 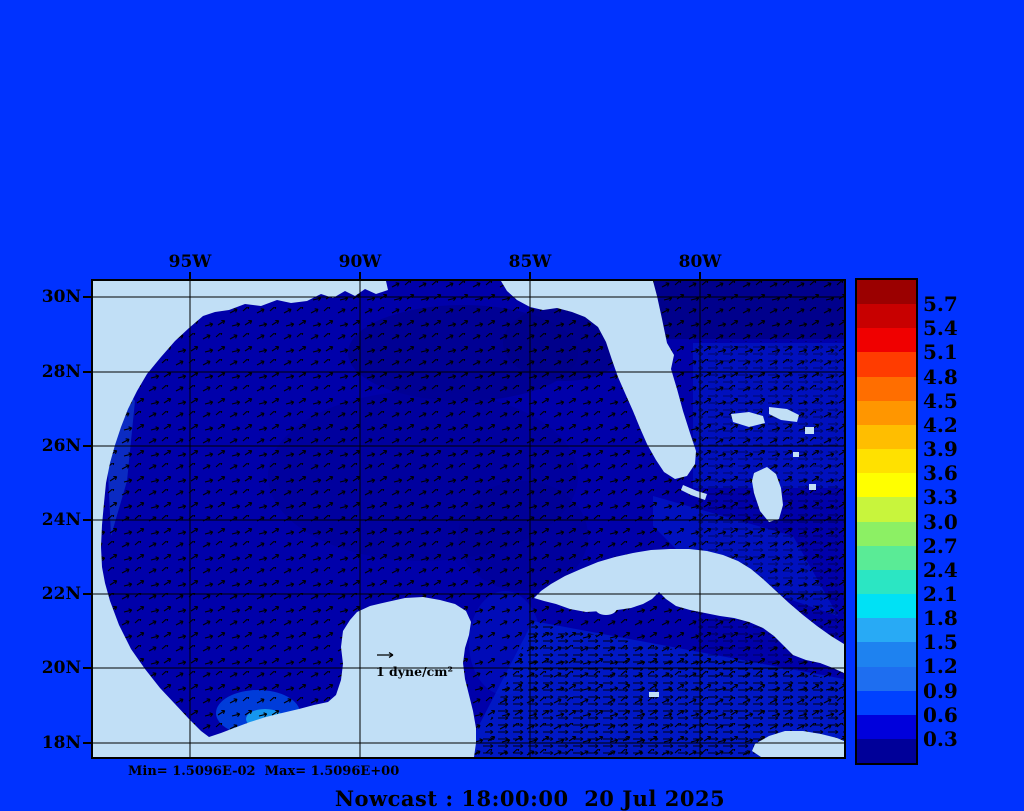 What do you see at coordinates (530, 798) in the screenshot?
I see `plot-title: Nowcast : 18:00:00 20 Jul 2025` at bounding box center [530, 798].